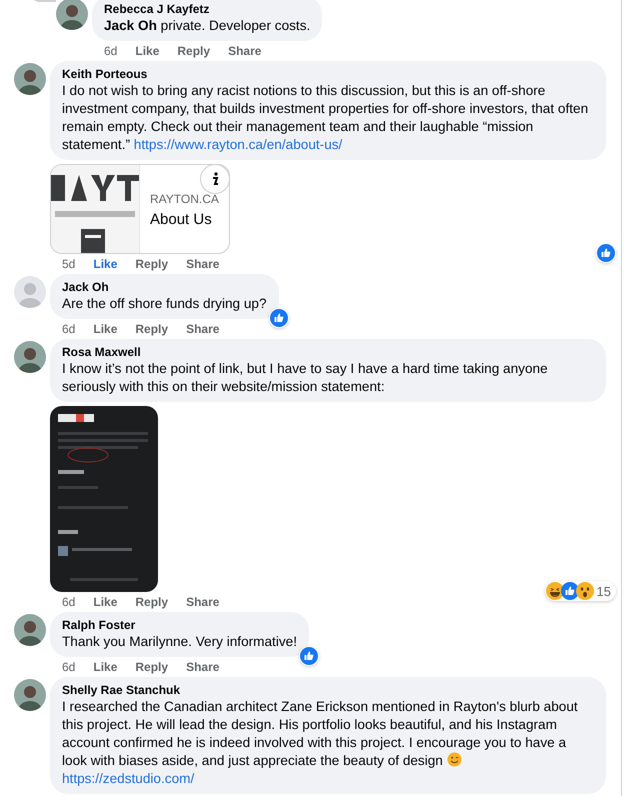  Describe the element at coordinates (207, 9) in the screenshot. I see `commenter-name: Rebecca J Kayfetz` at that location.